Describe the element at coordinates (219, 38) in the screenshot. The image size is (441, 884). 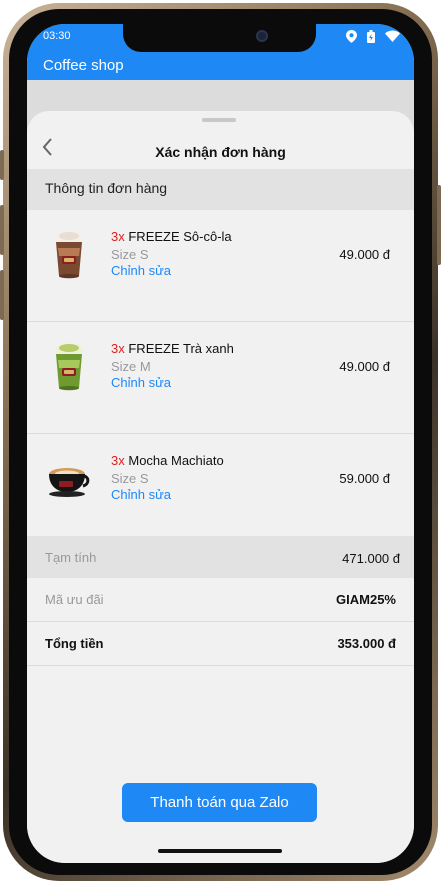
I see `notch` at that location.